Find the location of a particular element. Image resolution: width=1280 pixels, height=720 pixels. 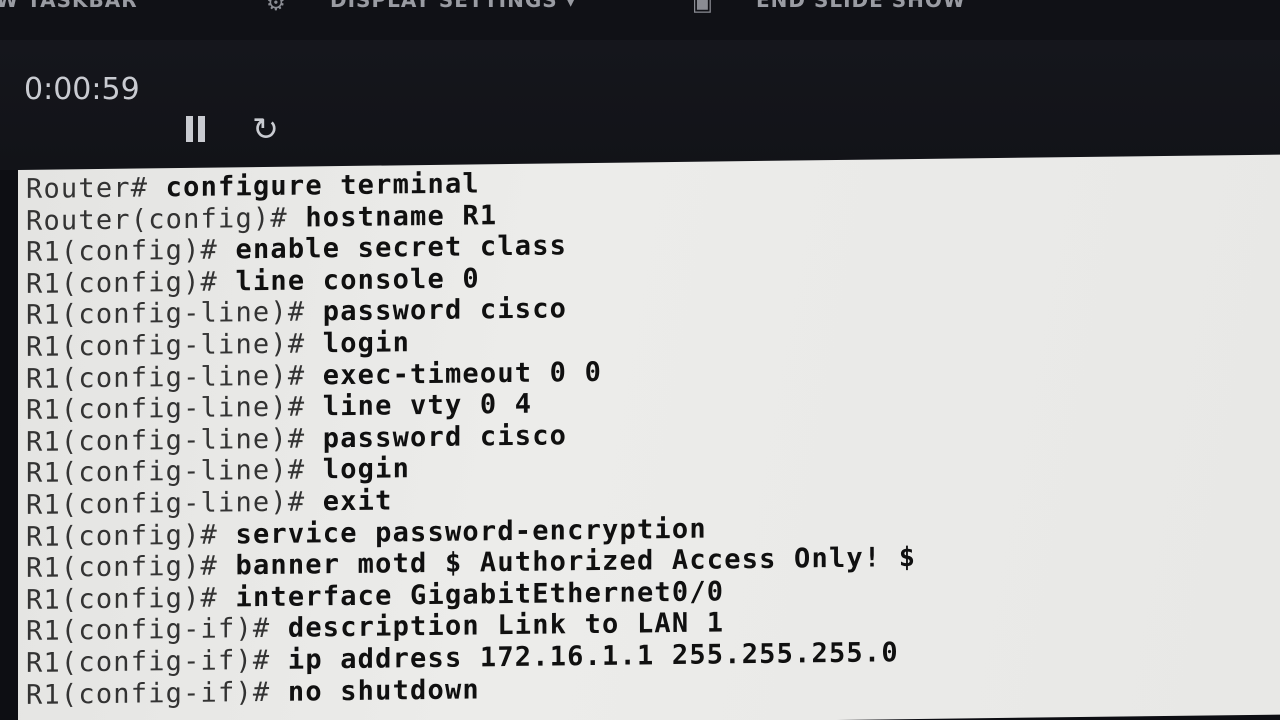

terminal-command: line vty 0 4 is located at coordinates (427, 405).